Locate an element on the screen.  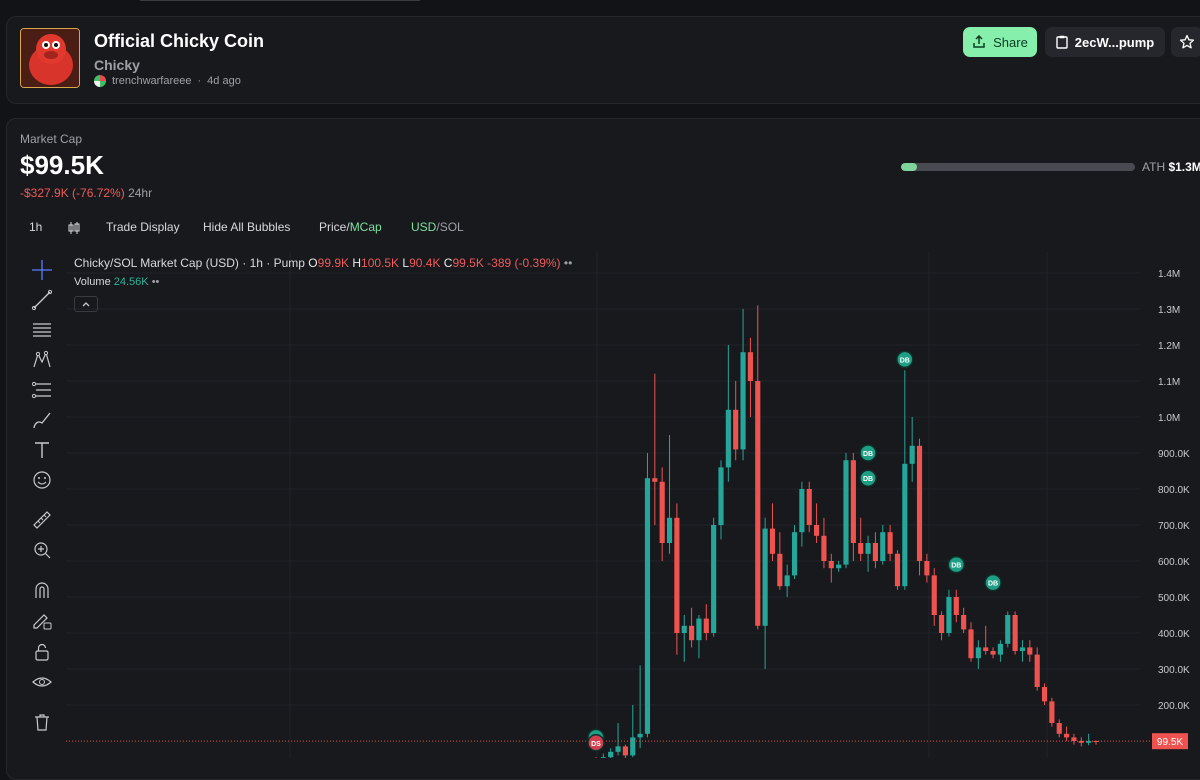
y-tick-label: 900.0K is located at coordinates (1174, 454).